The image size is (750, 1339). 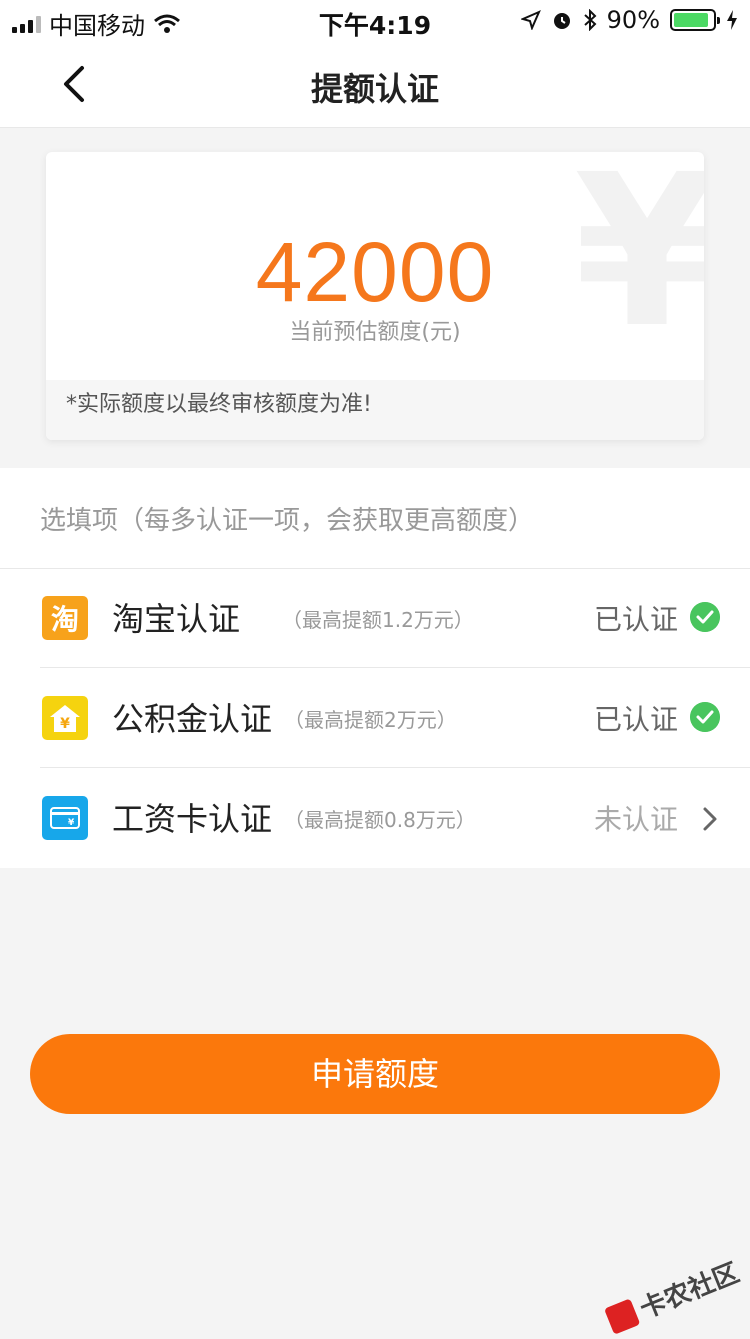 I want to click on nav-bar: 提额认证, so click(x=375, y=84).